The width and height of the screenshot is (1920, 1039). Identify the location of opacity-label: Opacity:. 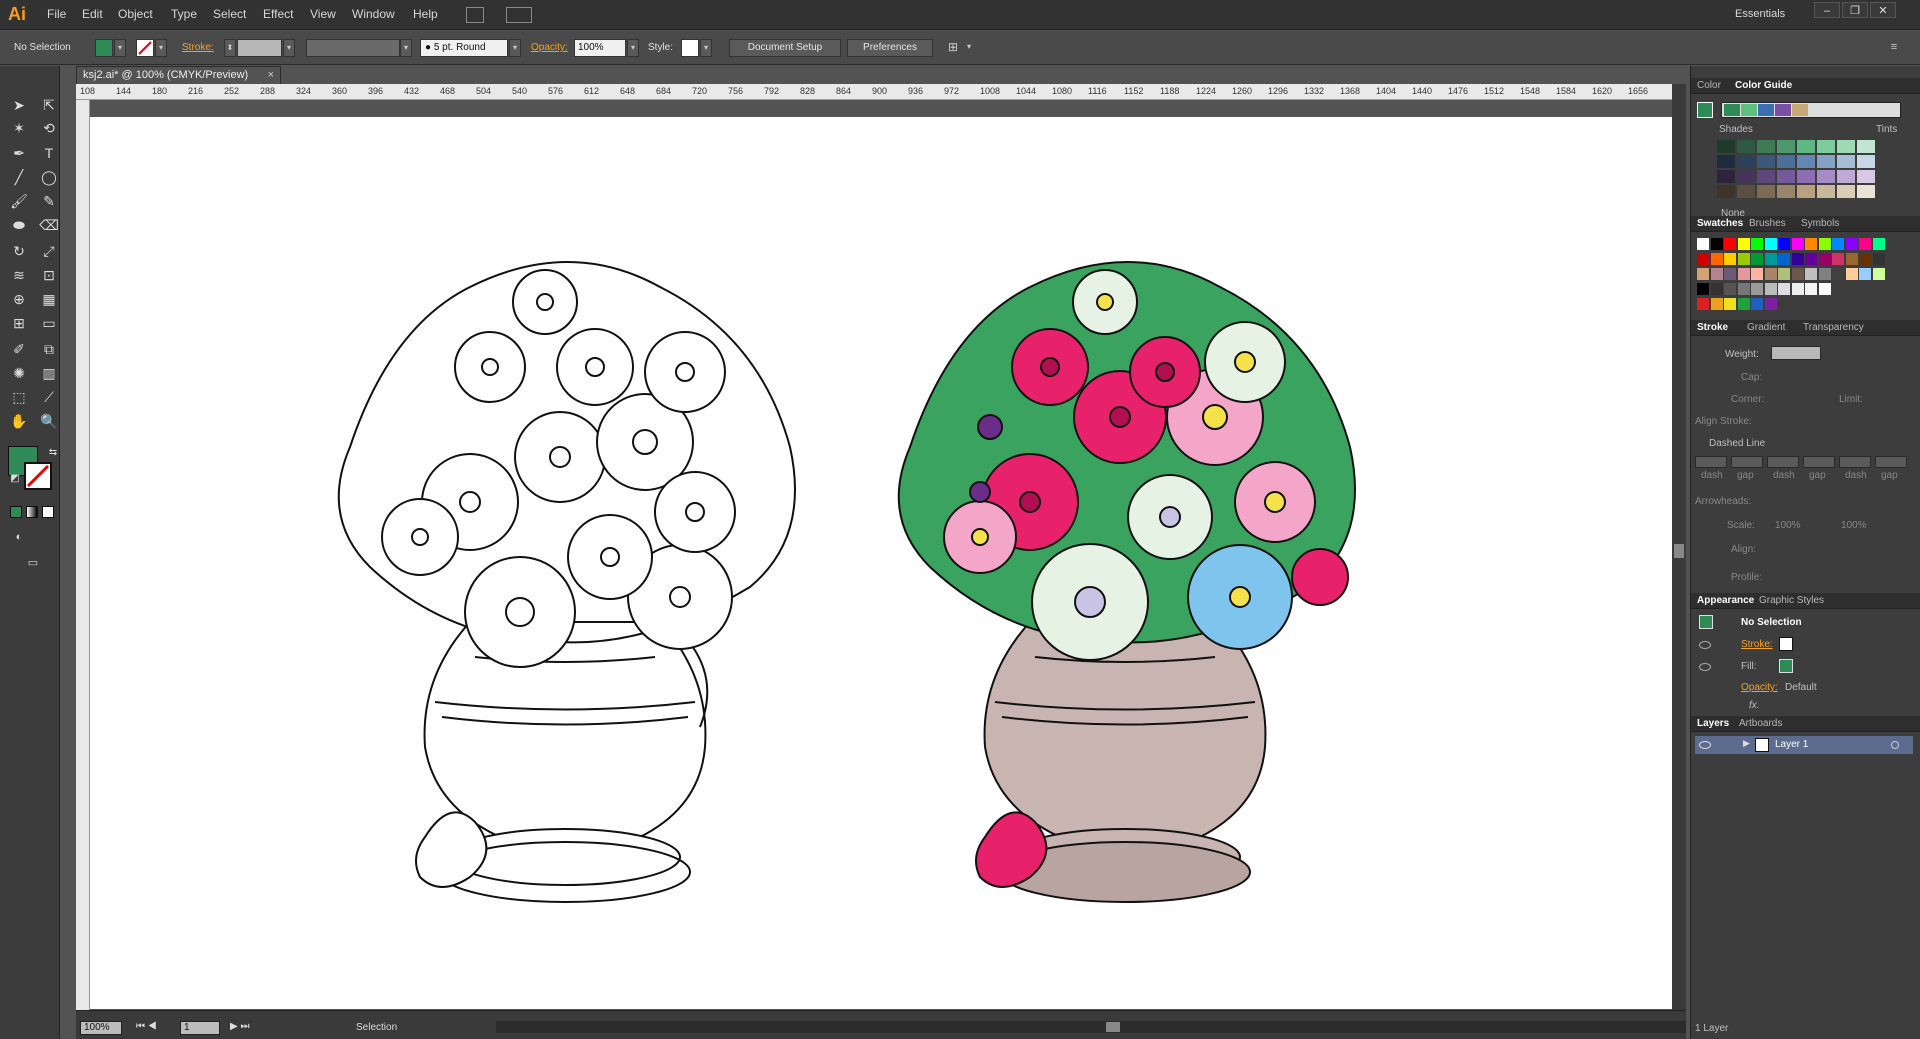
(549, 47).